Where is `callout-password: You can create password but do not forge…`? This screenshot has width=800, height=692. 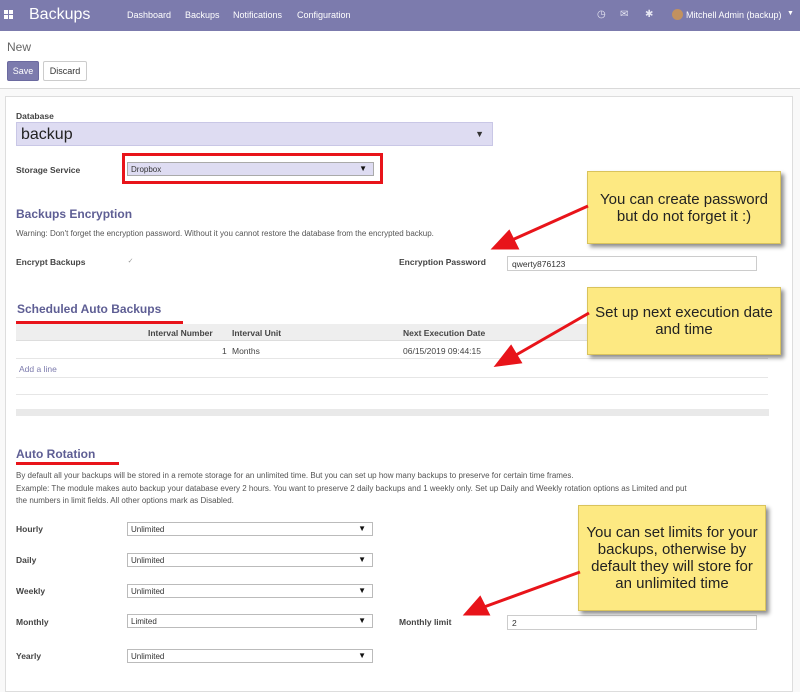
callout-password: You can create password but do not forge… is located at coordinates (684, 207).